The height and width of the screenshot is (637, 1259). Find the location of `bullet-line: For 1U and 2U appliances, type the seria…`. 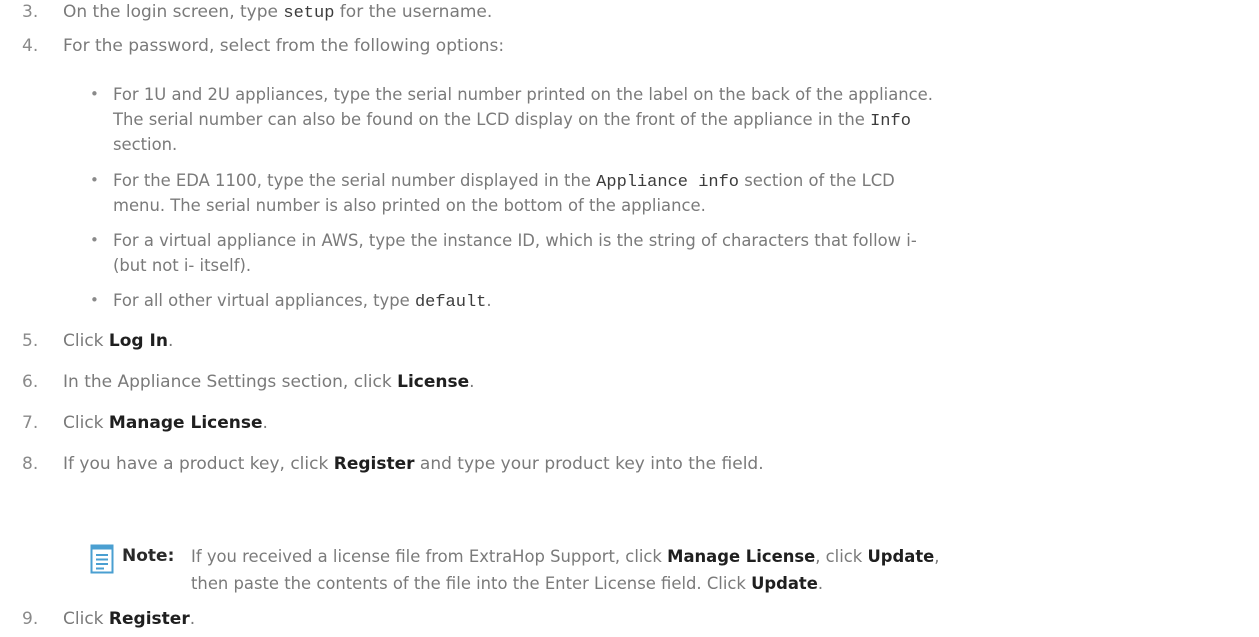

bullet-line: For 1U and 2U appliances, type the seria… is located at coordinates (523, 94).